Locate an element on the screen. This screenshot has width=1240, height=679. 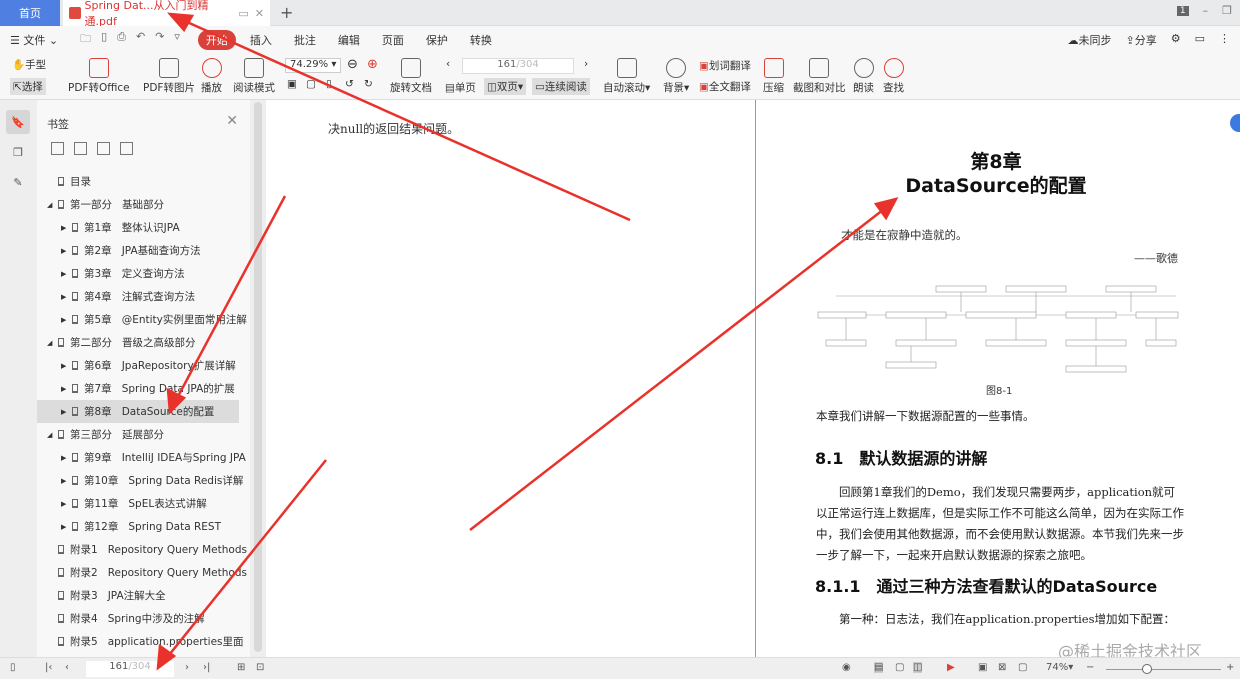
add-bookmark-icon is located at coordinates (103, 148).